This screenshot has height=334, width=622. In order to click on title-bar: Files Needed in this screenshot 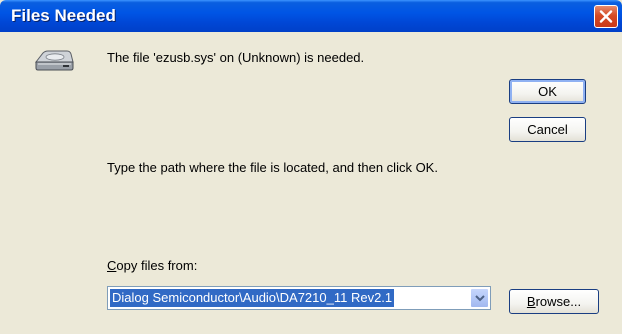, I will do `click(311, 16)`.